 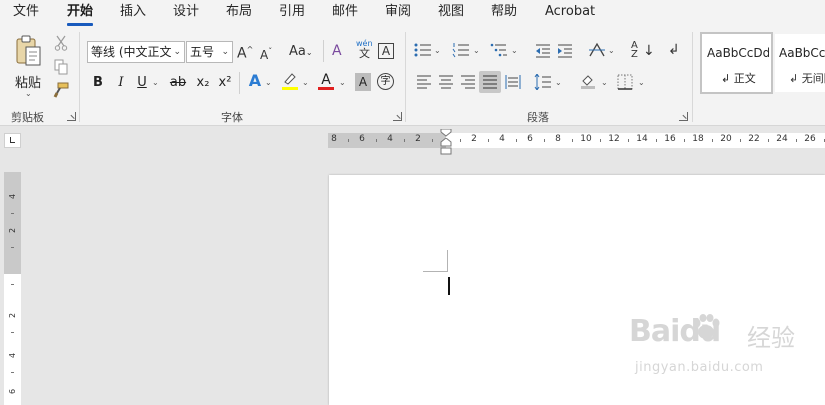 I want to click on tab-layout: 布局, so click(x=239, y=12).